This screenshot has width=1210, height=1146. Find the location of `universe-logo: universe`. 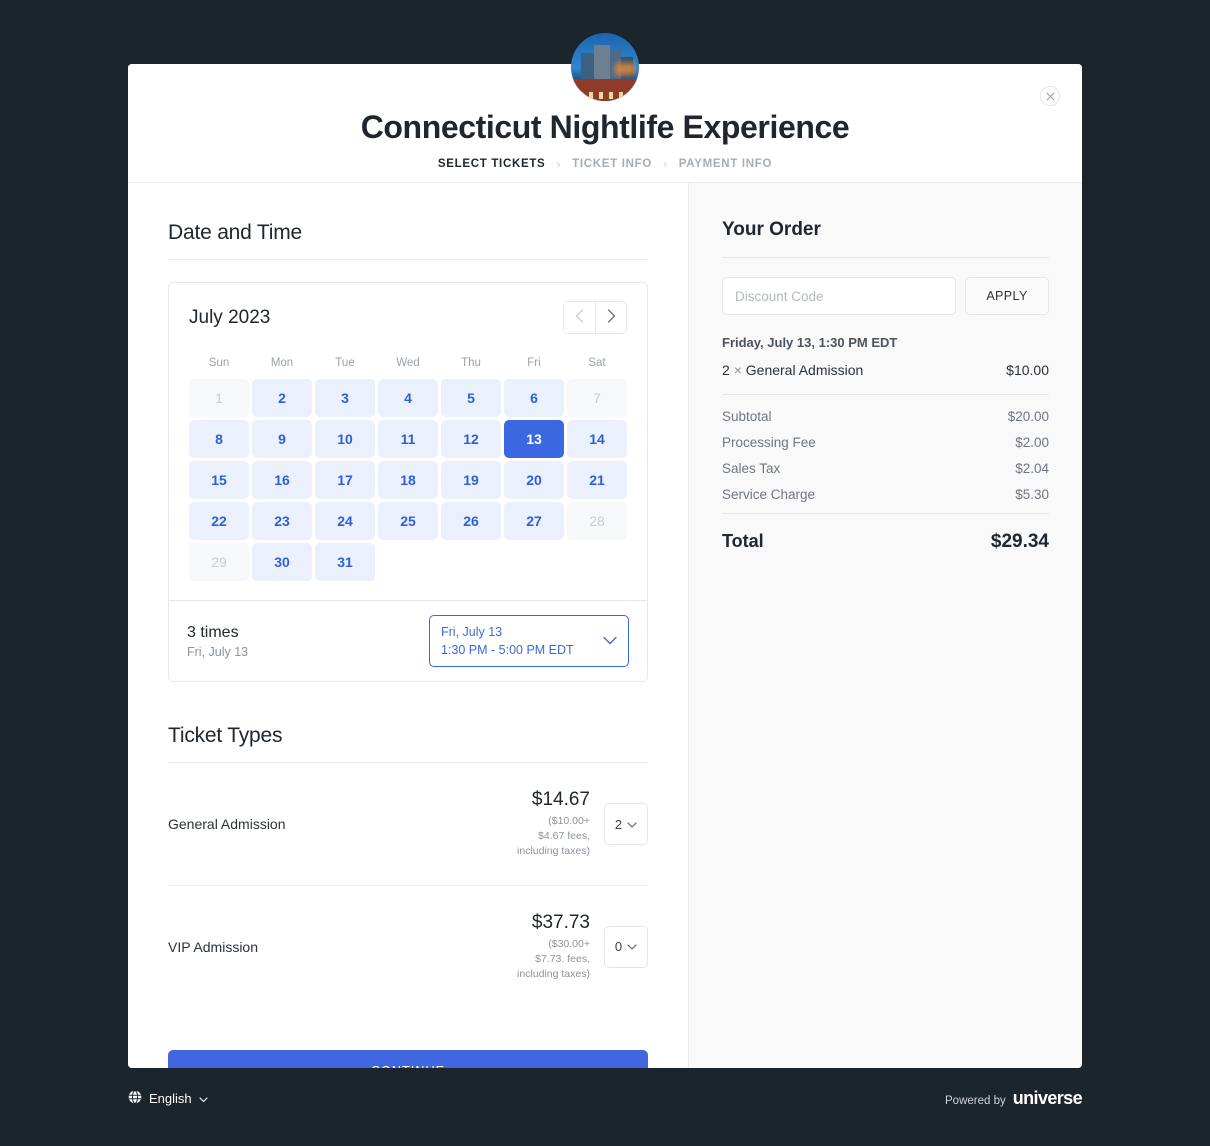

universe-logo: universe is located at coordinates (1047, 1097).